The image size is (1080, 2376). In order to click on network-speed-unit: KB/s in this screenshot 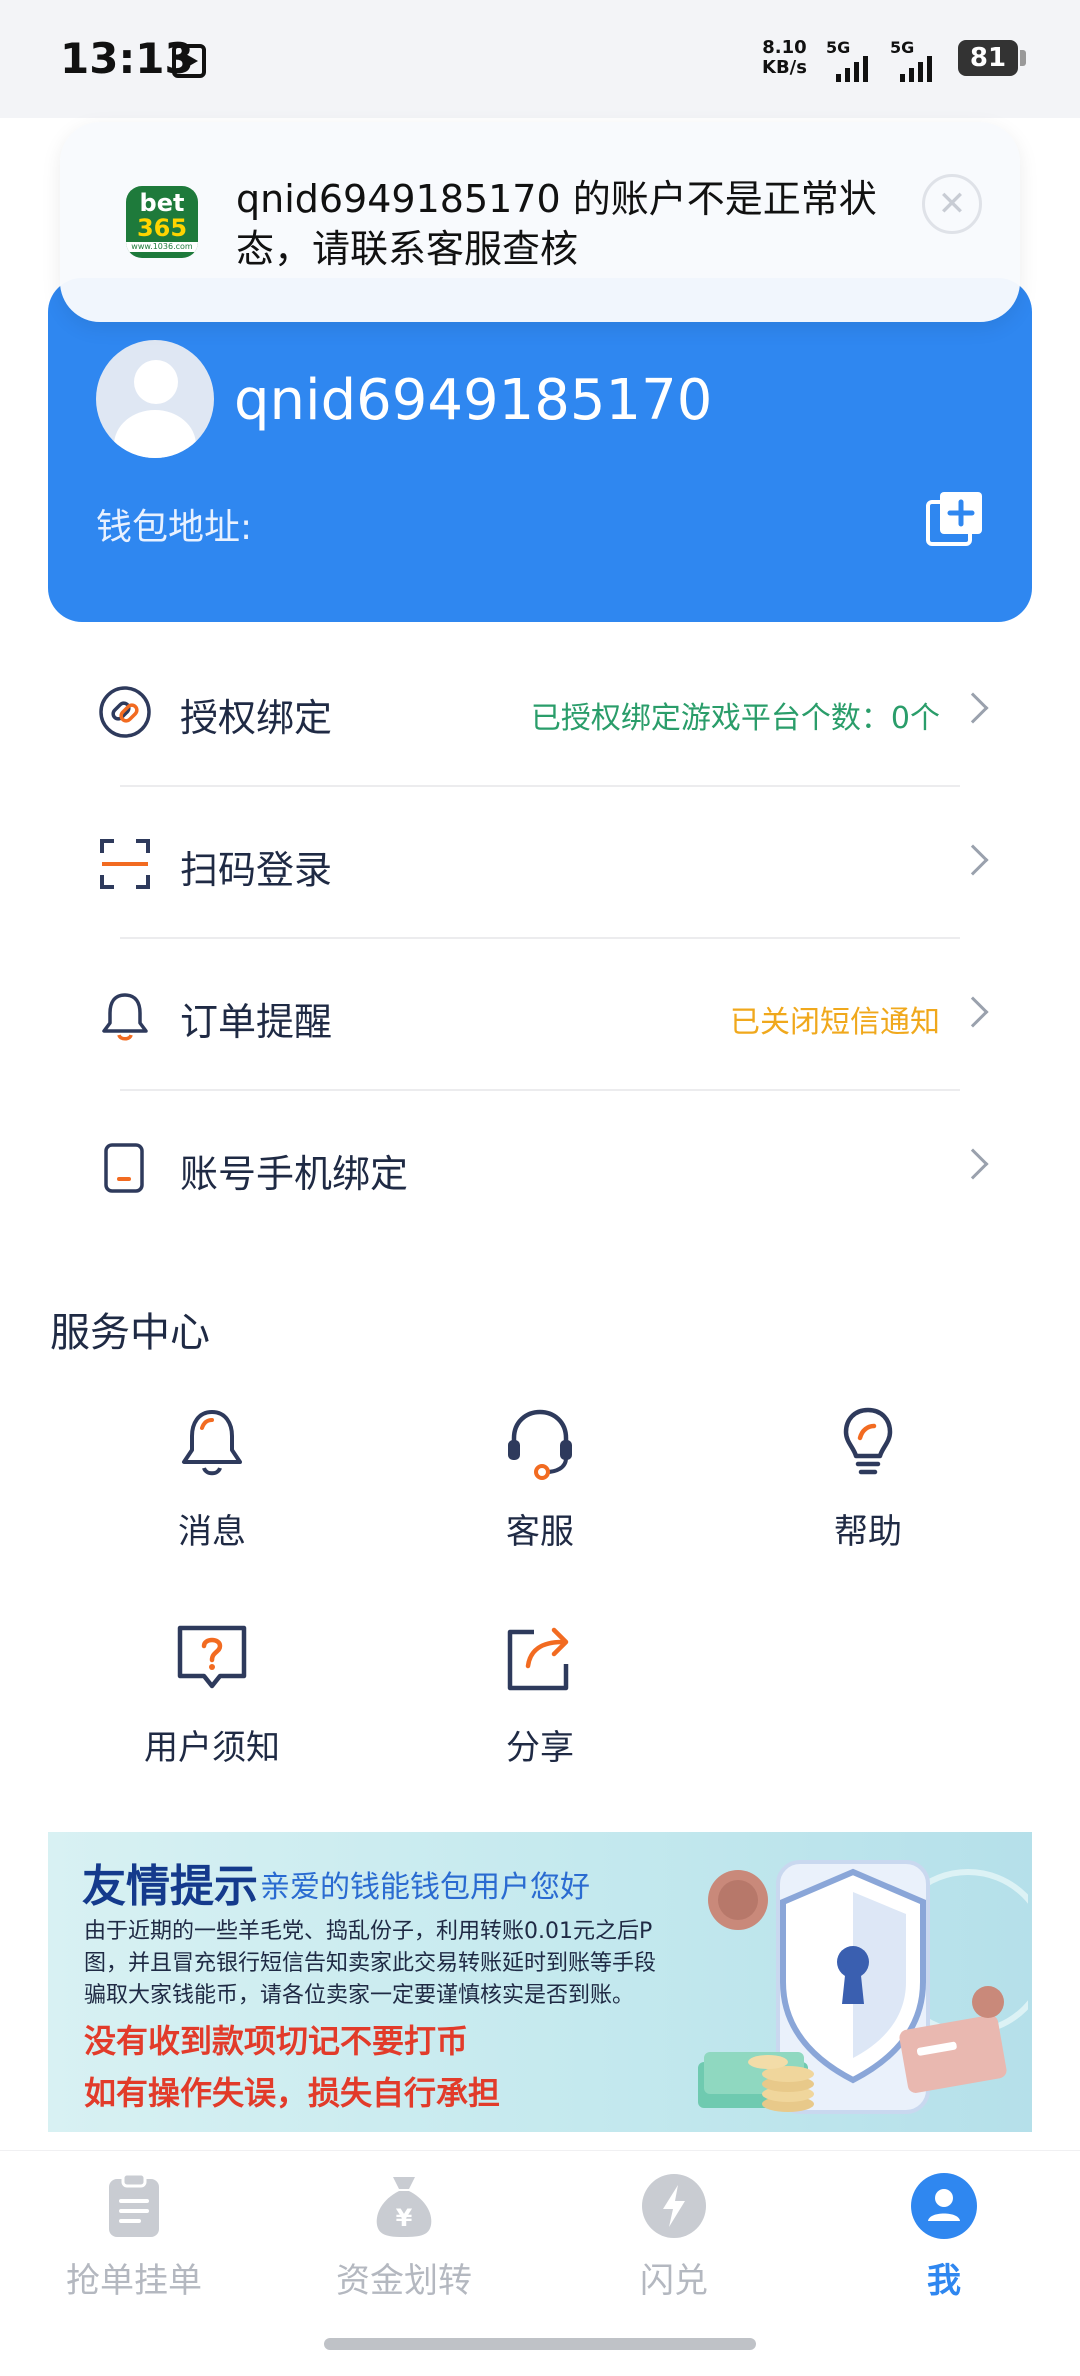, I will do `click(784, 67)`.